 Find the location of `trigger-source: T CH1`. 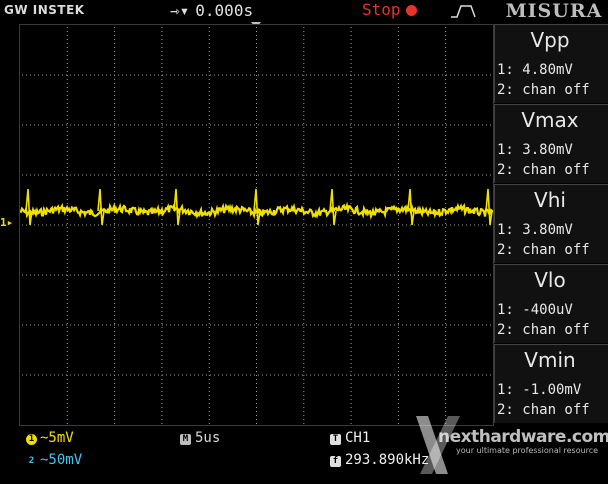

trigger-source: T CH1 is located at coordinates (350, 438).